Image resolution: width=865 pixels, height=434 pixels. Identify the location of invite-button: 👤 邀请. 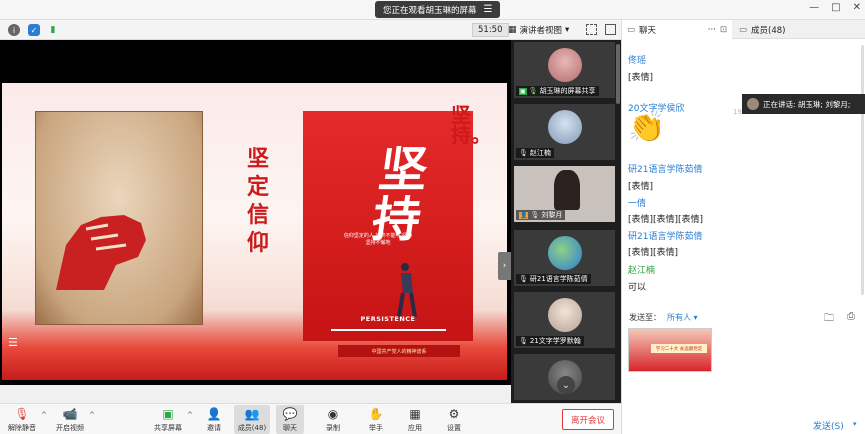
(214, 419).